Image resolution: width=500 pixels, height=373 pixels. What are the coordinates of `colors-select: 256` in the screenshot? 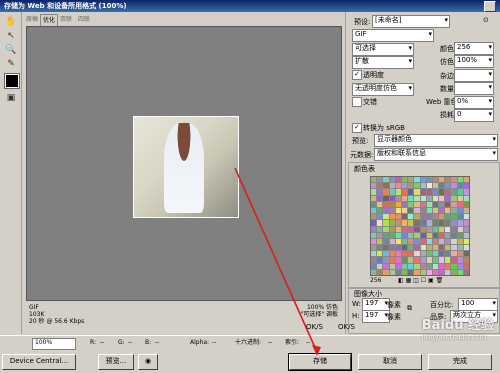 It's located at (474, 48).